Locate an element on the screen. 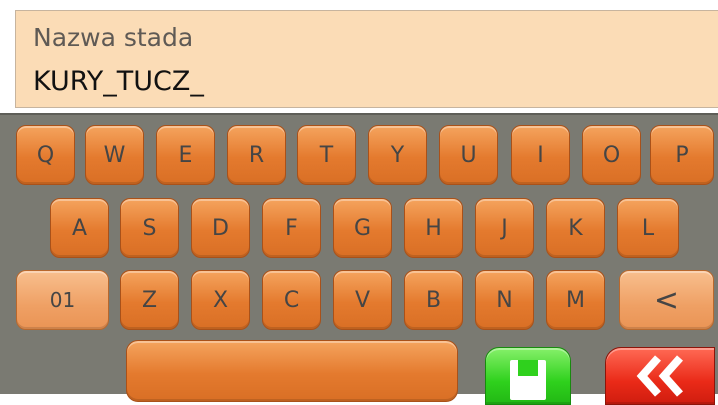 The height and width of the screenshot is (405, 718). space-key is located at coordinates (292, 371).